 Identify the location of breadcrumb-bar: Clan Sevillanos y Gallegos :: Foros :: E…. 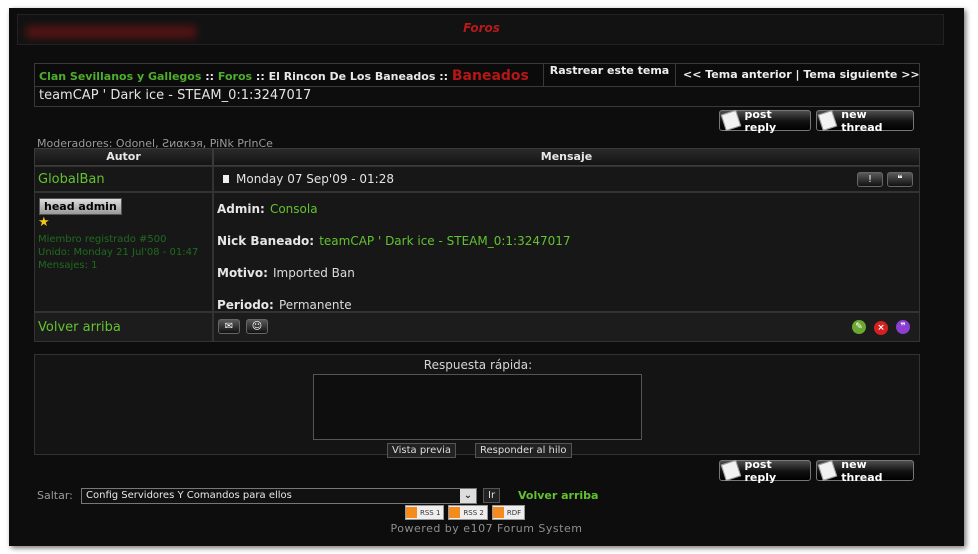
(477, 75).